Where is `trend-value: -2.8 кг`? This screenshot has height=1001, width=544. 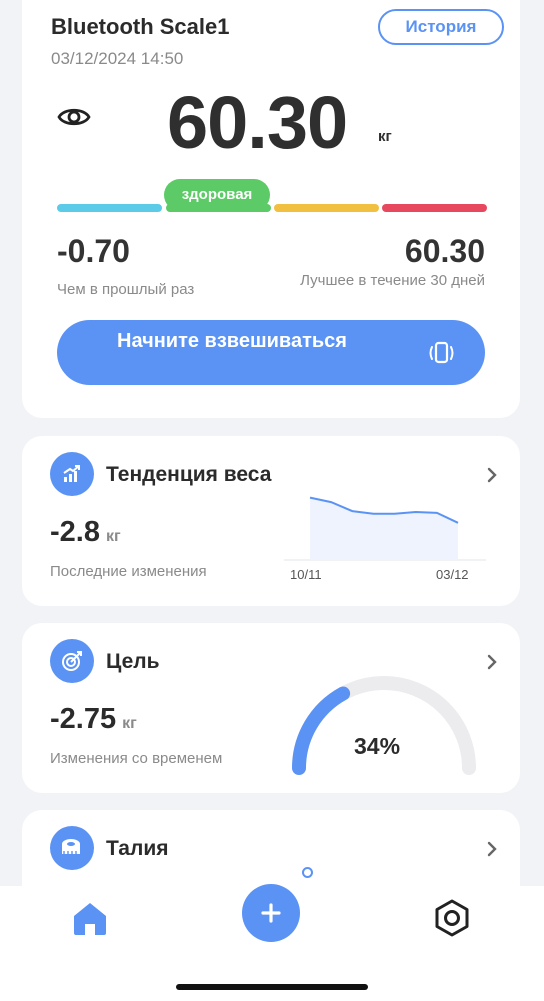
trend-value: -2.8 кг is located at coordinates (85, 532).